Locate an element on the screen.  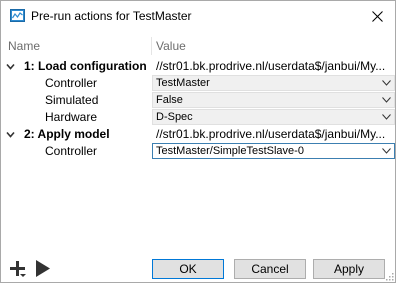
controller-select: TestMaster/SimpleTestSlave-0 is located at coordinates (273, 151).